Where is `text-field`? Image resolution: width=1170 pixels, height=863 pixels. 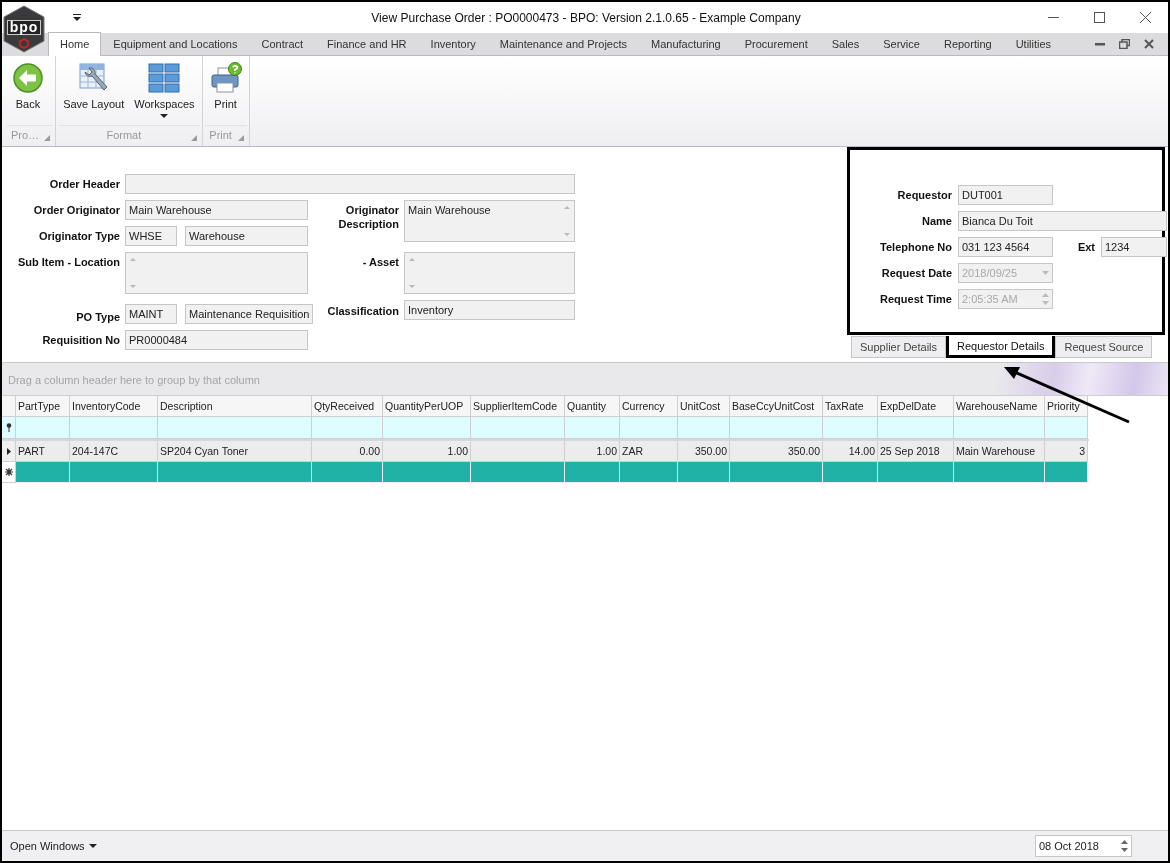
text-field is located at coordinates (350, 184).